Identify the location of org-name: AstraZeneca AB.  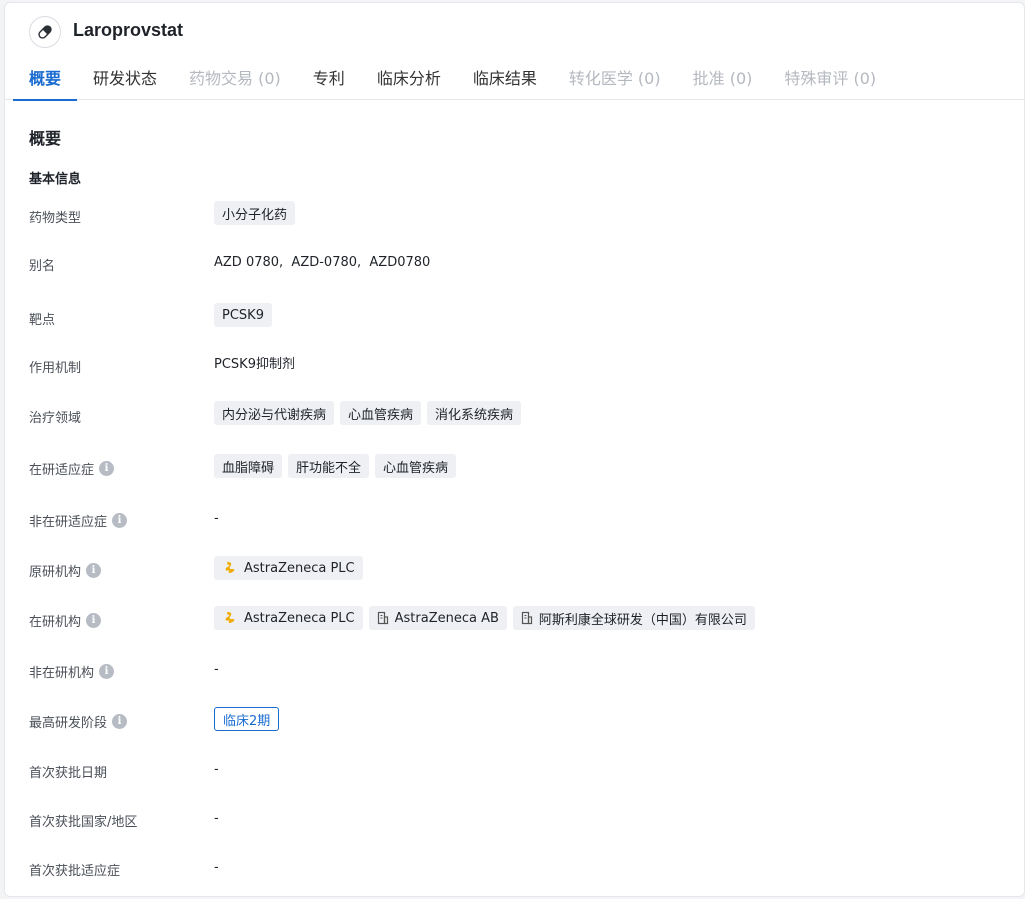
(446, 618).